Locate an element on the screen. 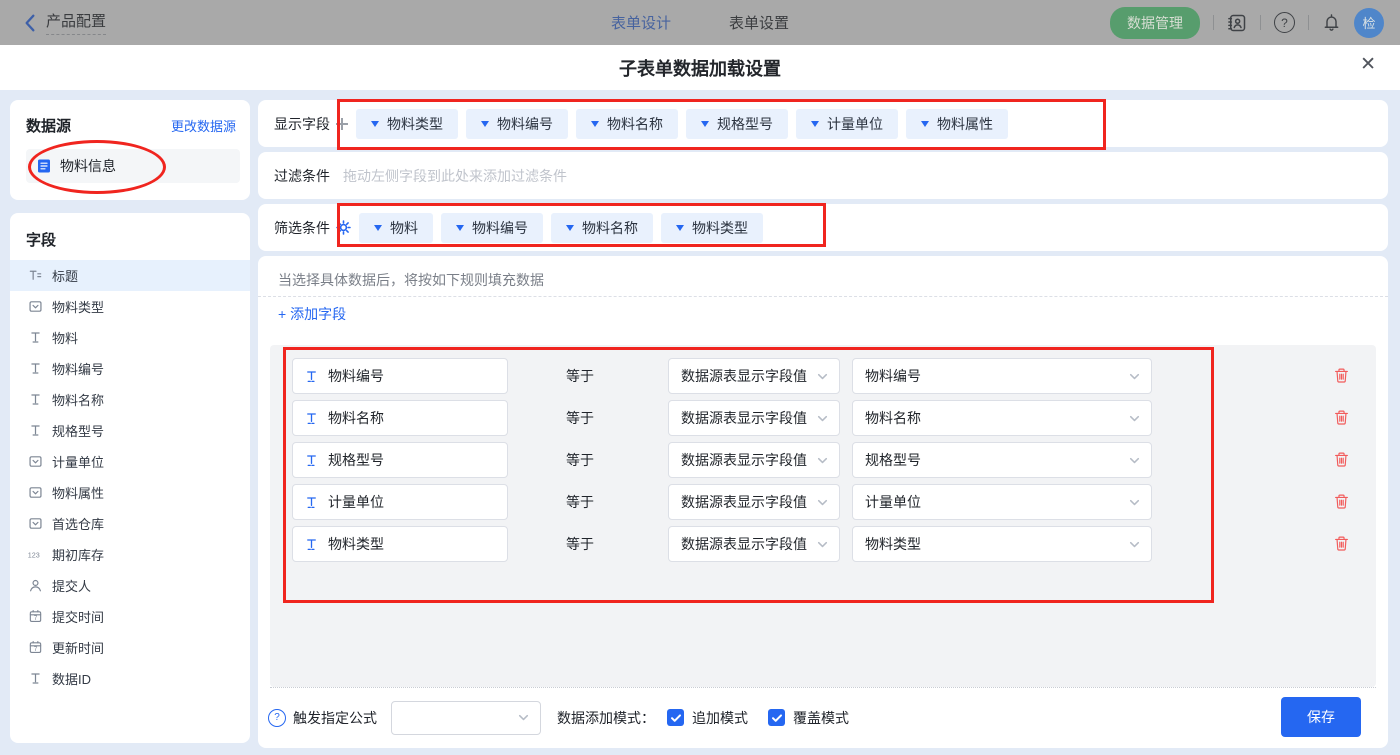 The image size is (1400, 755). add-field-link: + 添加字段 is located at coordinates (312, 314).